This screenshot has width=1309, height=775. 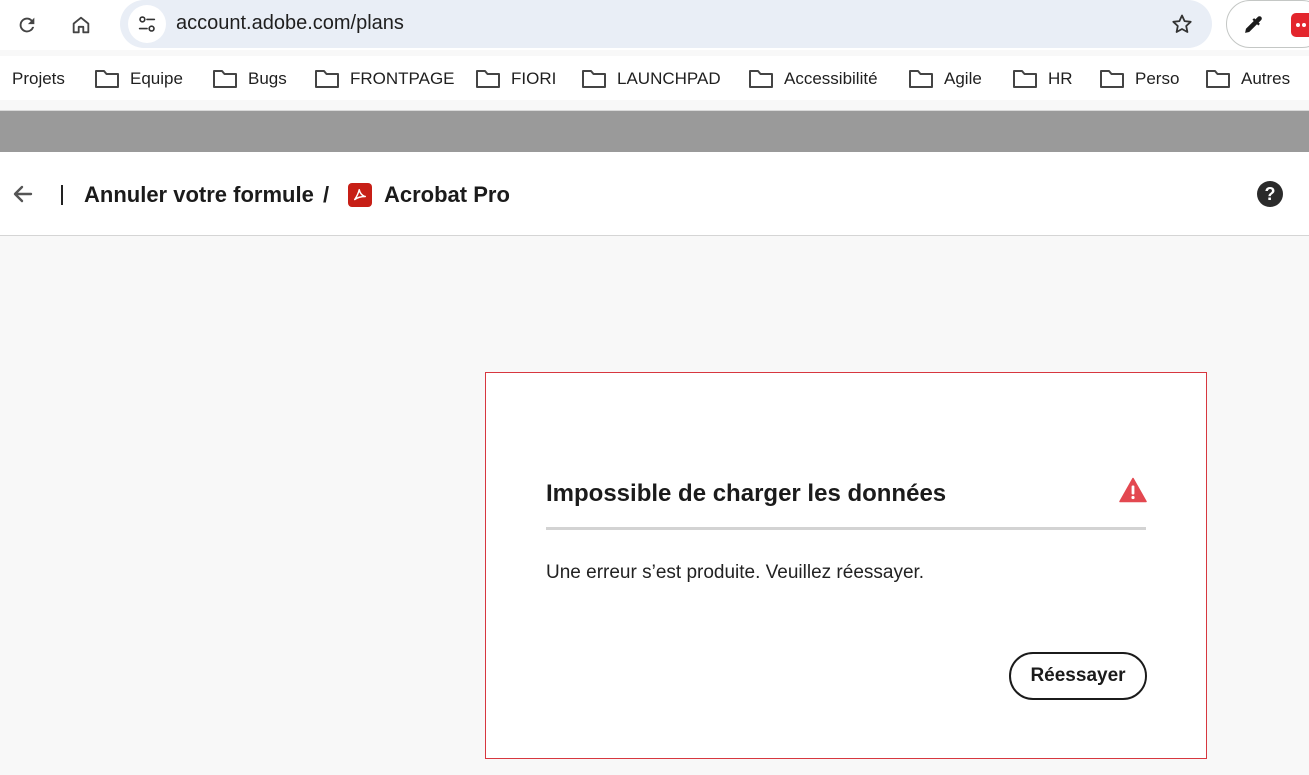 I want to click on bookmark-label: Accessibilité, so click(x=831, y=78).